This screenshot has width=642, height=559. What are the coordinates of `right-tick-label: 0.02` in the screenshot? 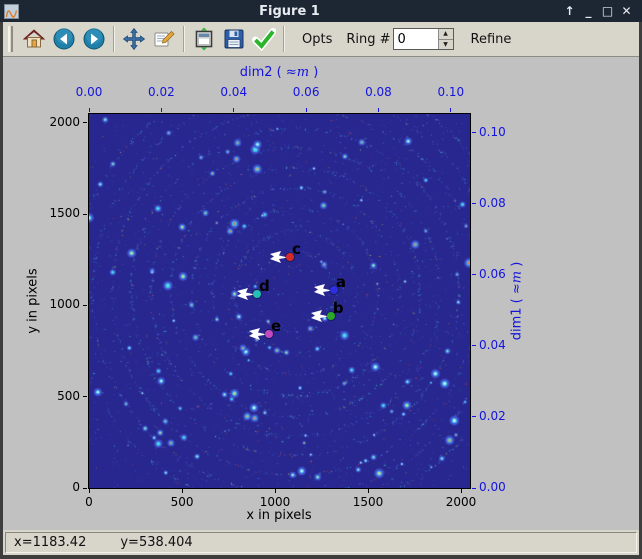 It's located at (492, 415).